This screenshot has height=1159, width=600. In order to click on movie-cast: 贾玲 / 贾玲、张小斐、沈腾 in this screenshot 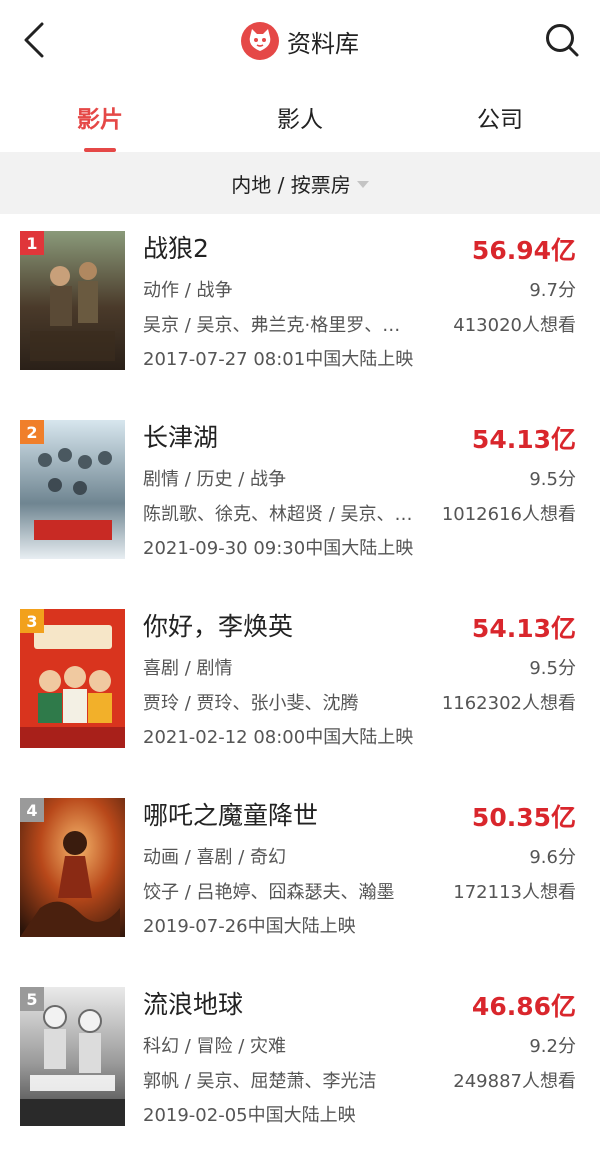, I will do `click(251, 703)`.